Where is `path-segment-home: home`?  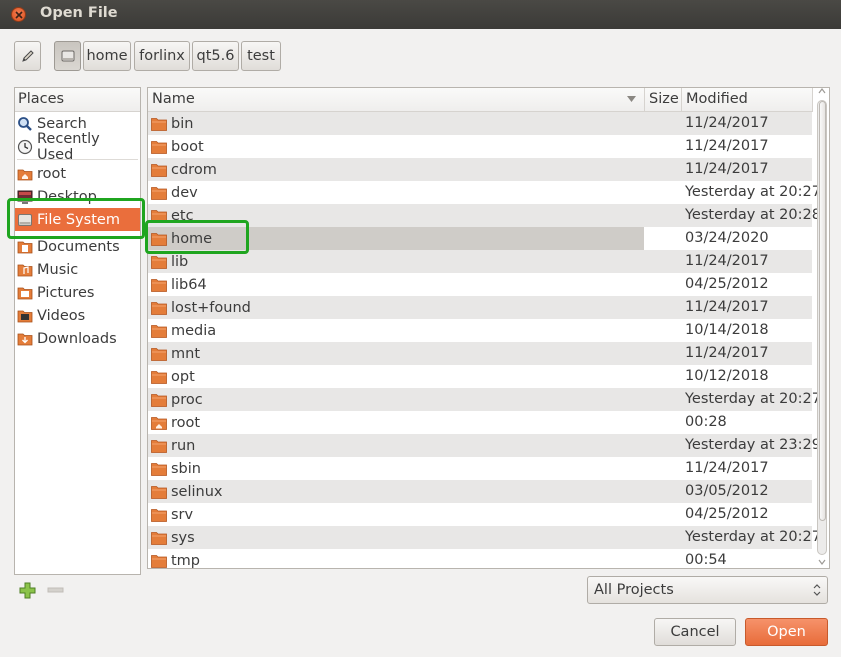 path-segment-home: home is located at coordinates (107, 56).